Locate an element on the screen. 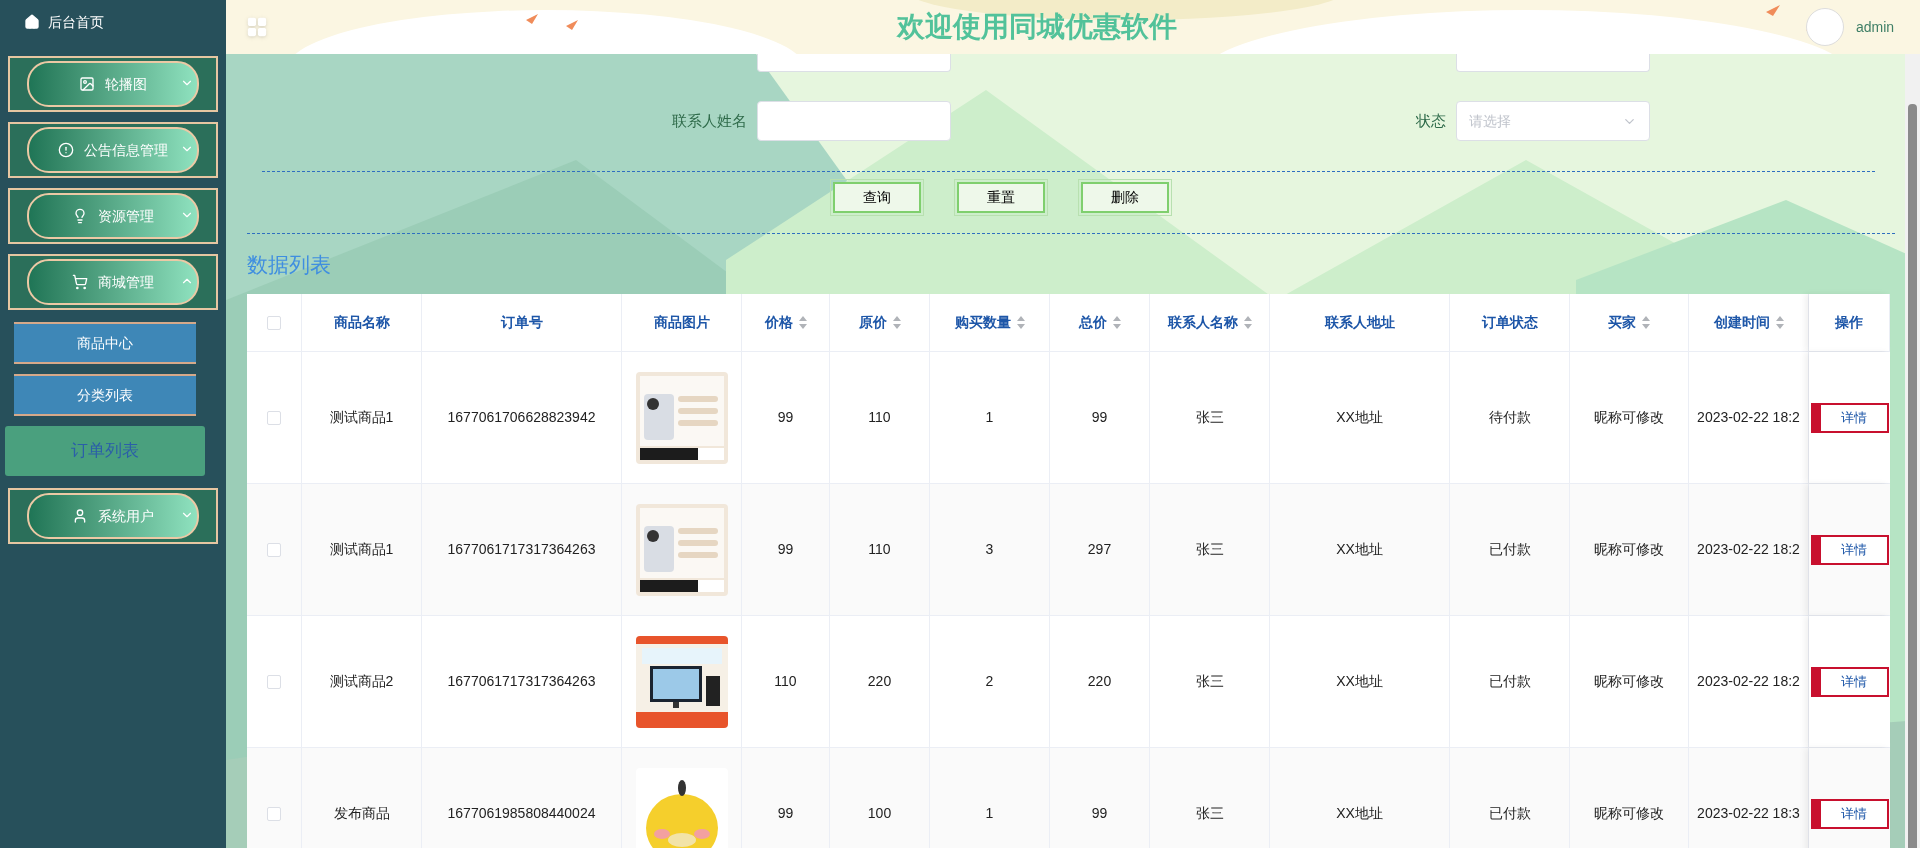  menu-item: 系统用户 is located at coordinates (113, 516).